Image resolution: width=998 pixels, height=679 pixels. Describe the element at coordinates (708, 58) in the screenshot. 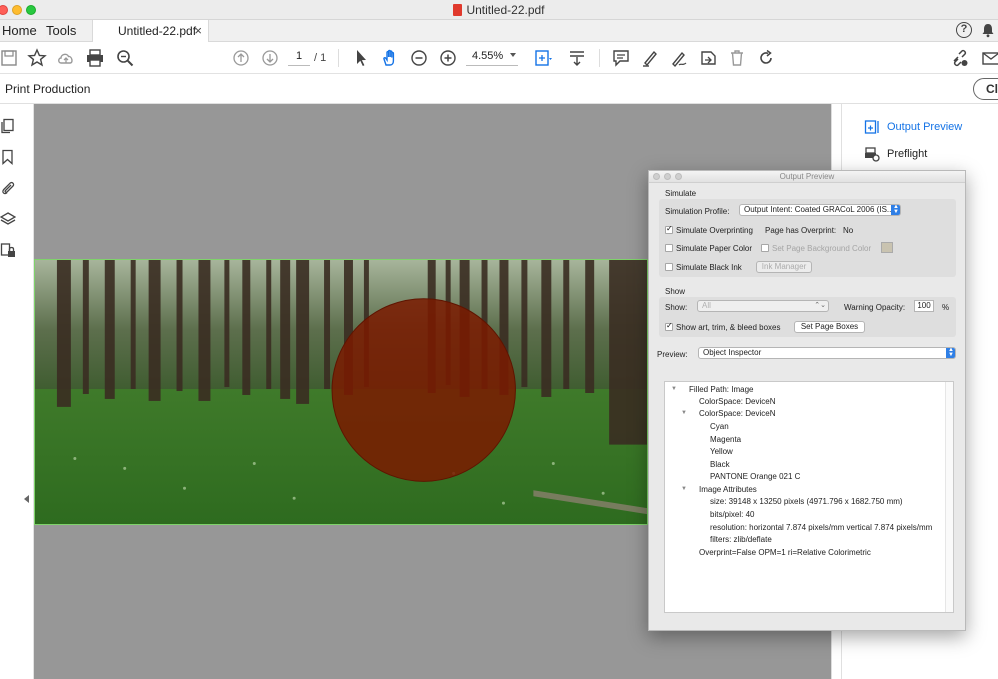

I see `send-for-signature-icon` at that location.